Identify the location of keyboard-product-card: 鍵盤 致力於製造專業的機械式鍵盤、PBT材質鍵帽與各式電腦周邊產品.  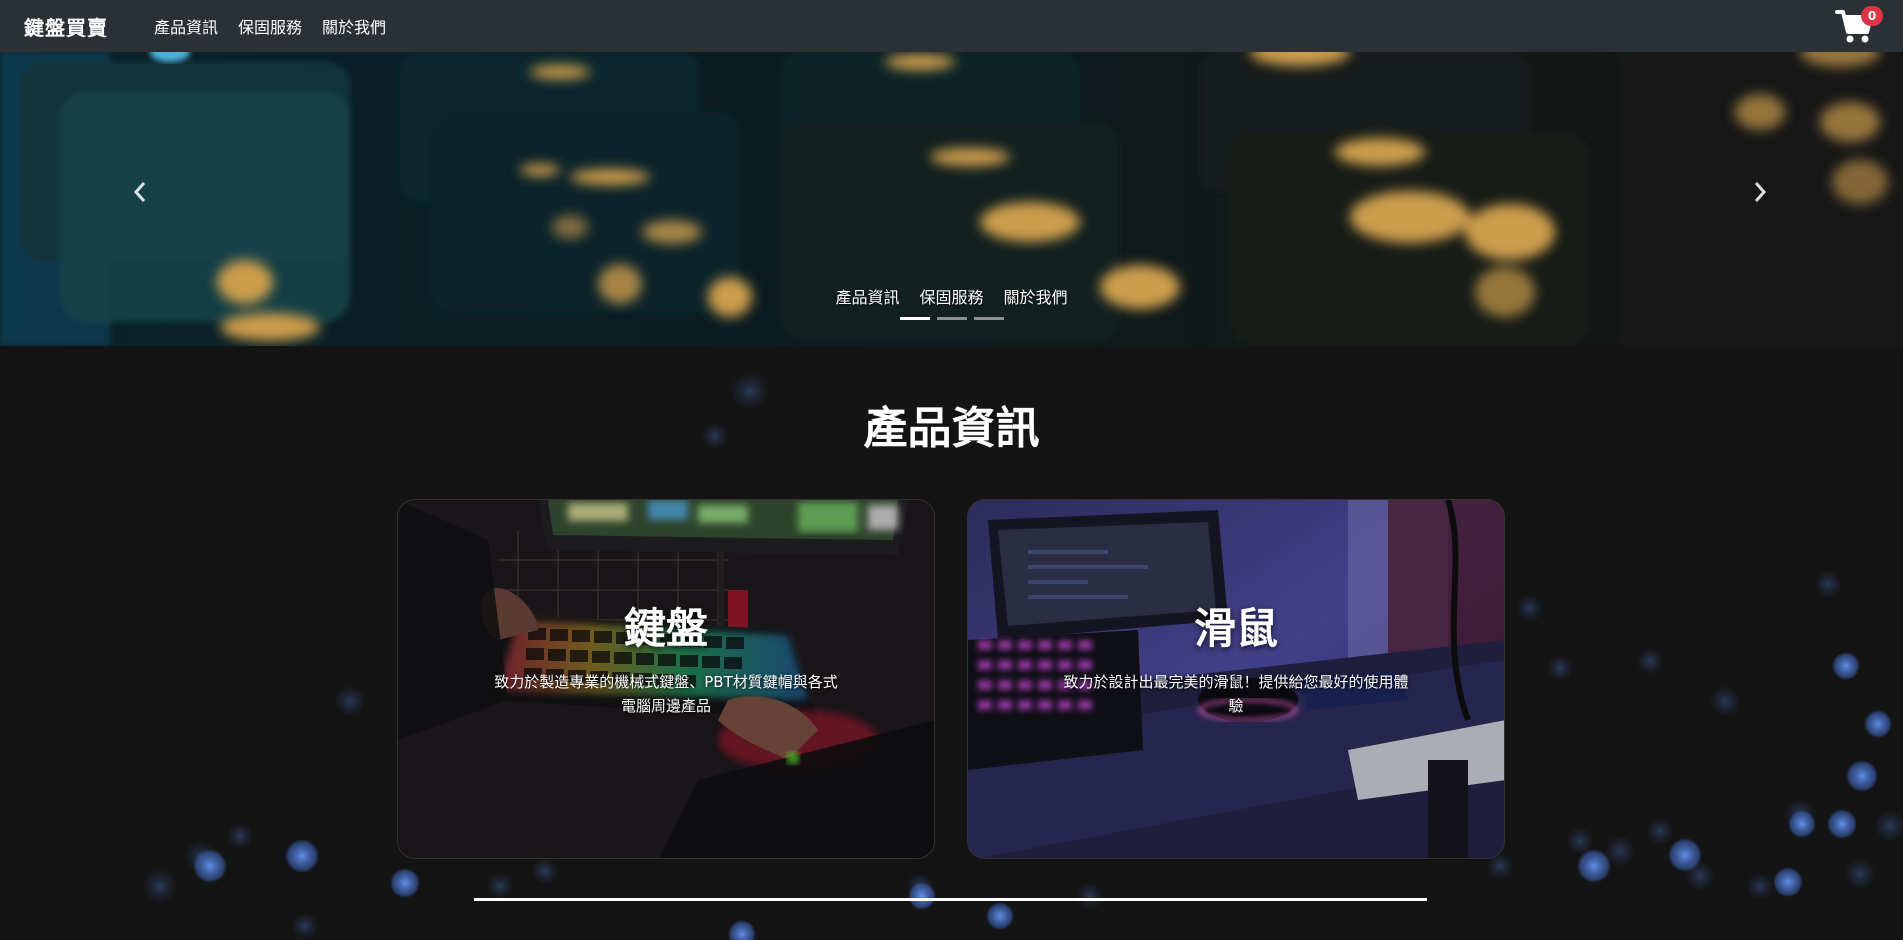
(666, 679).